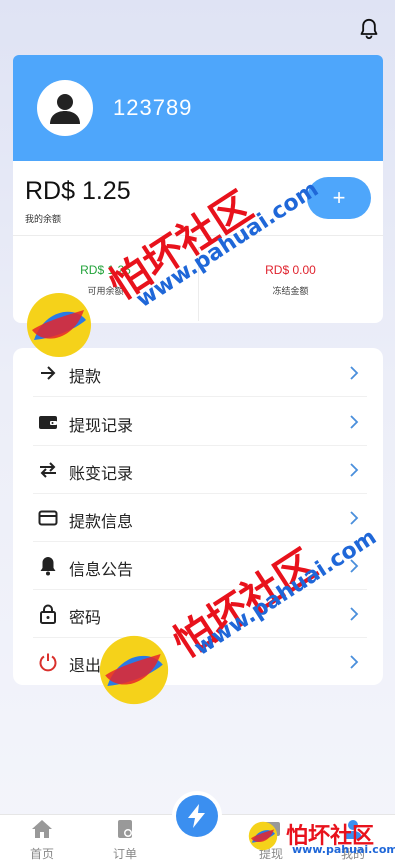 This screenshot has width=395, height=860. Describe the element at coordinates (198, 422) in the screenshot. I see `menu-item-withdraw-records: 提现记录` at that location.